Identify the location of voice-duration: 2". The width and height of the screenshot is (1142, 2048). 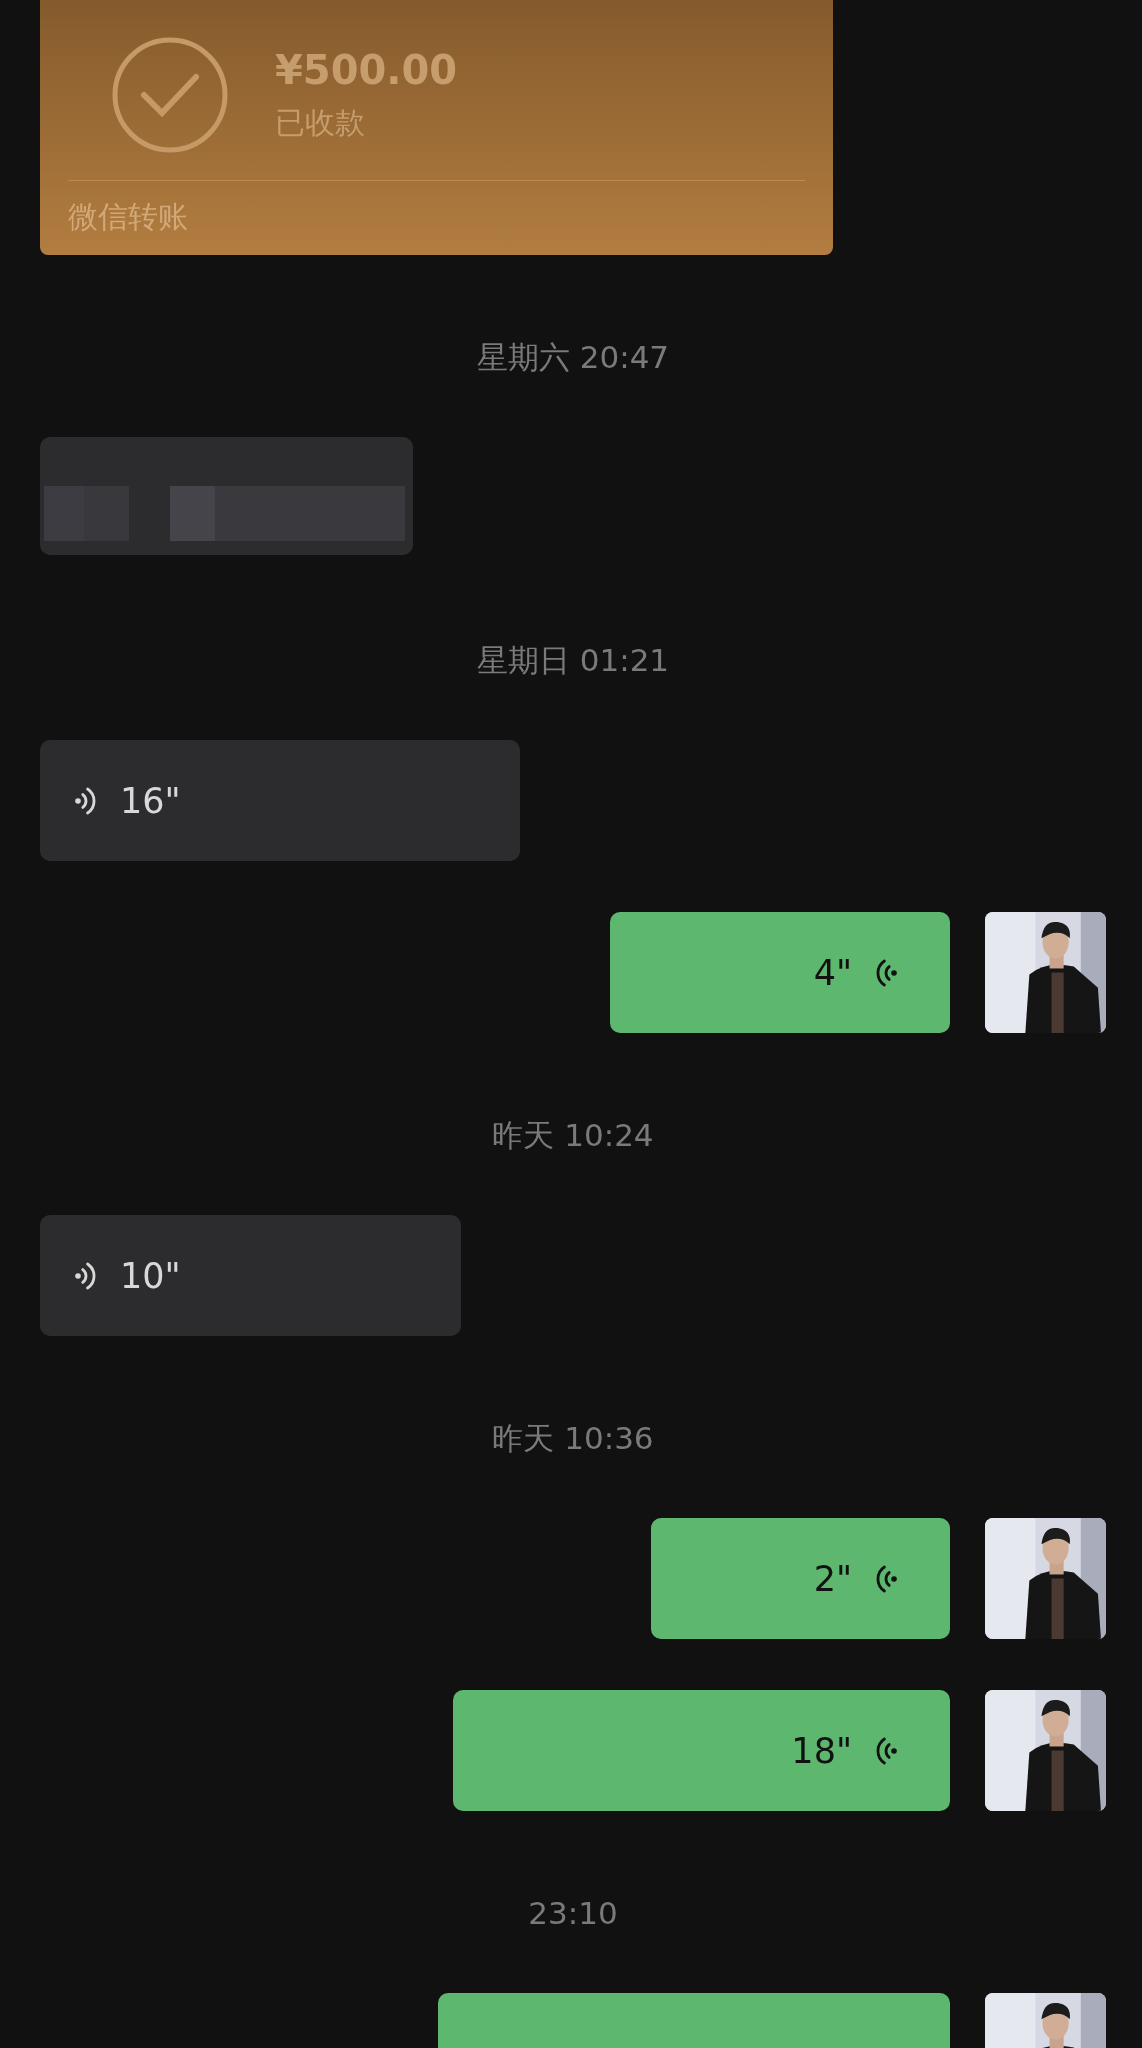
(832, 1578).